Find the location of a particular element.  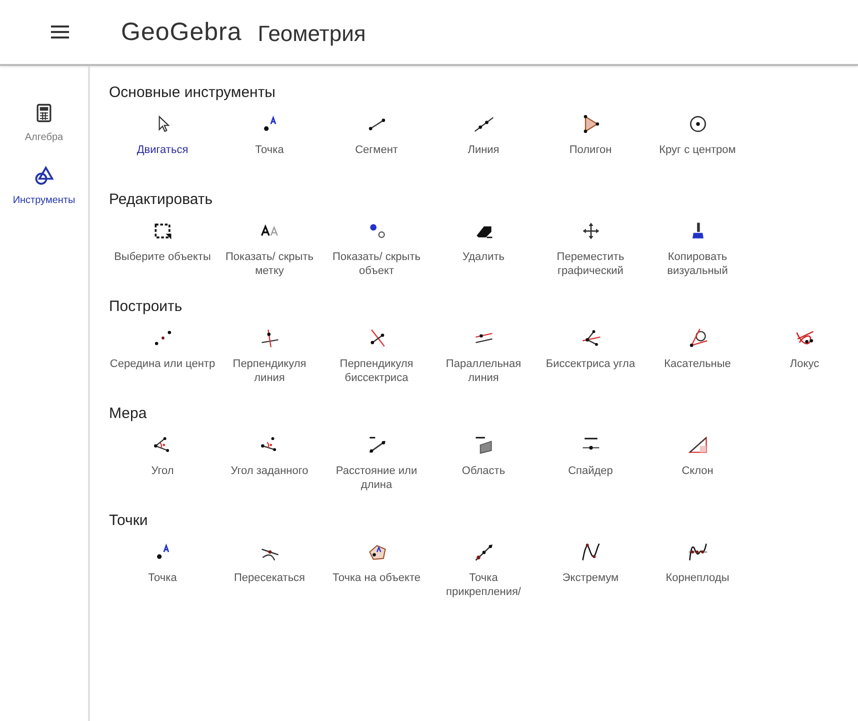

app-title: Геометрия is located at coordinates (312, 34).